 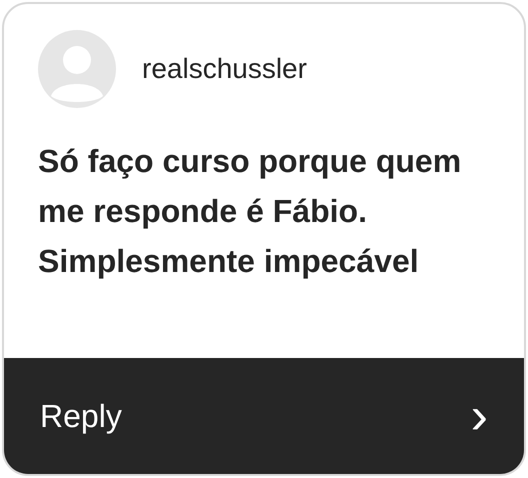 I want to click on chevron-icon: ›, so click(x=479, y=416).